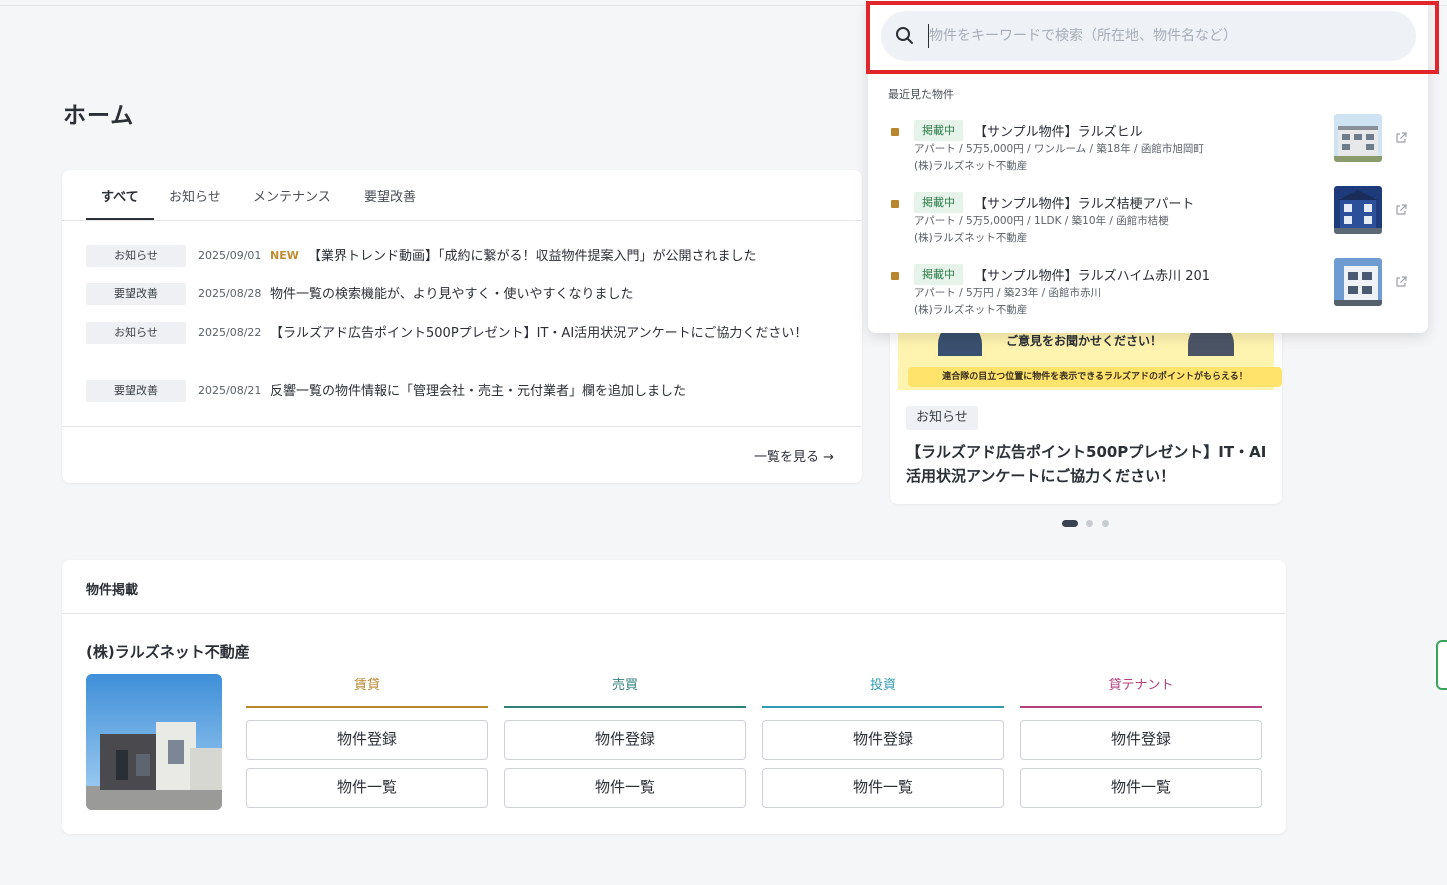  I want to click on company-image, so click(154, 742).